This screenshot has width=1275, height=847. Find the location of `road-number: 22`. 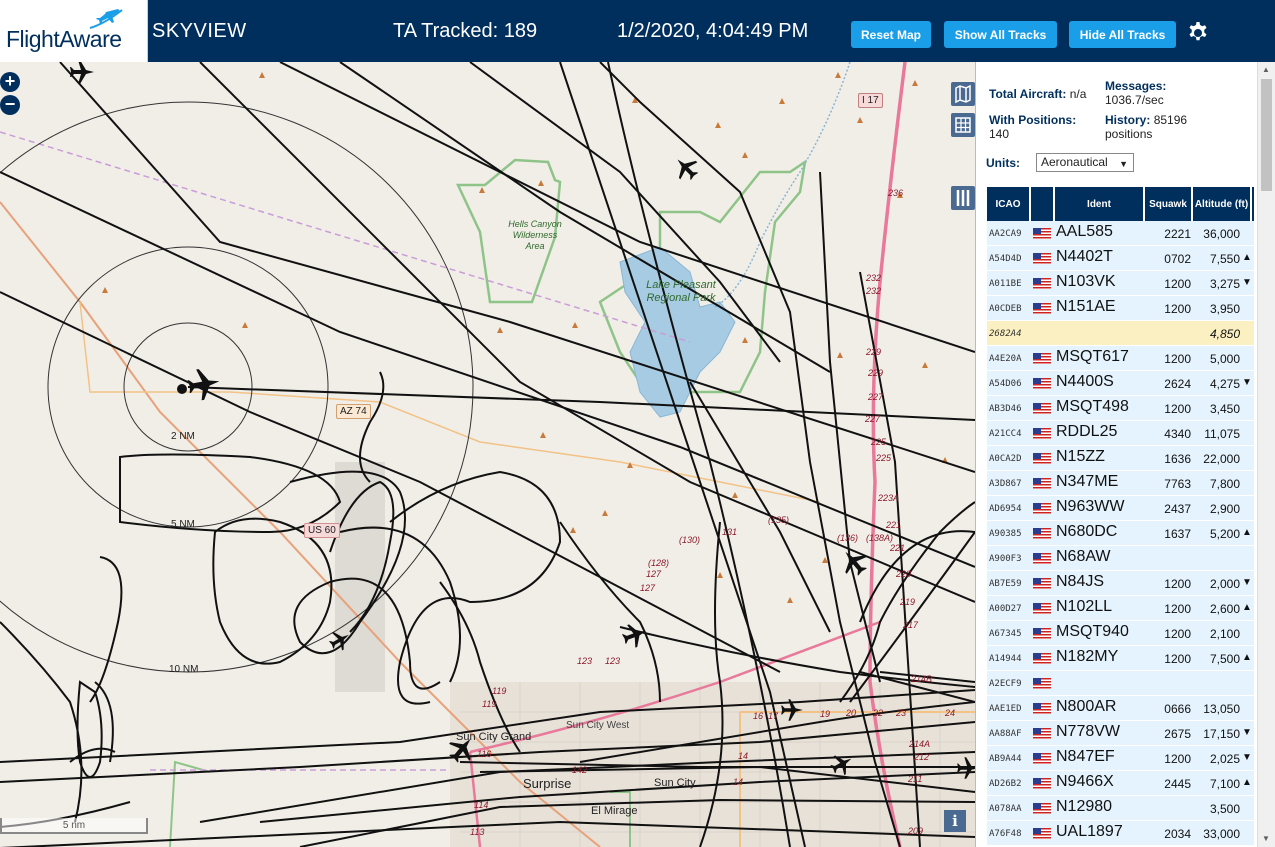

road-number: 22 is located at coordinates (878, 713).